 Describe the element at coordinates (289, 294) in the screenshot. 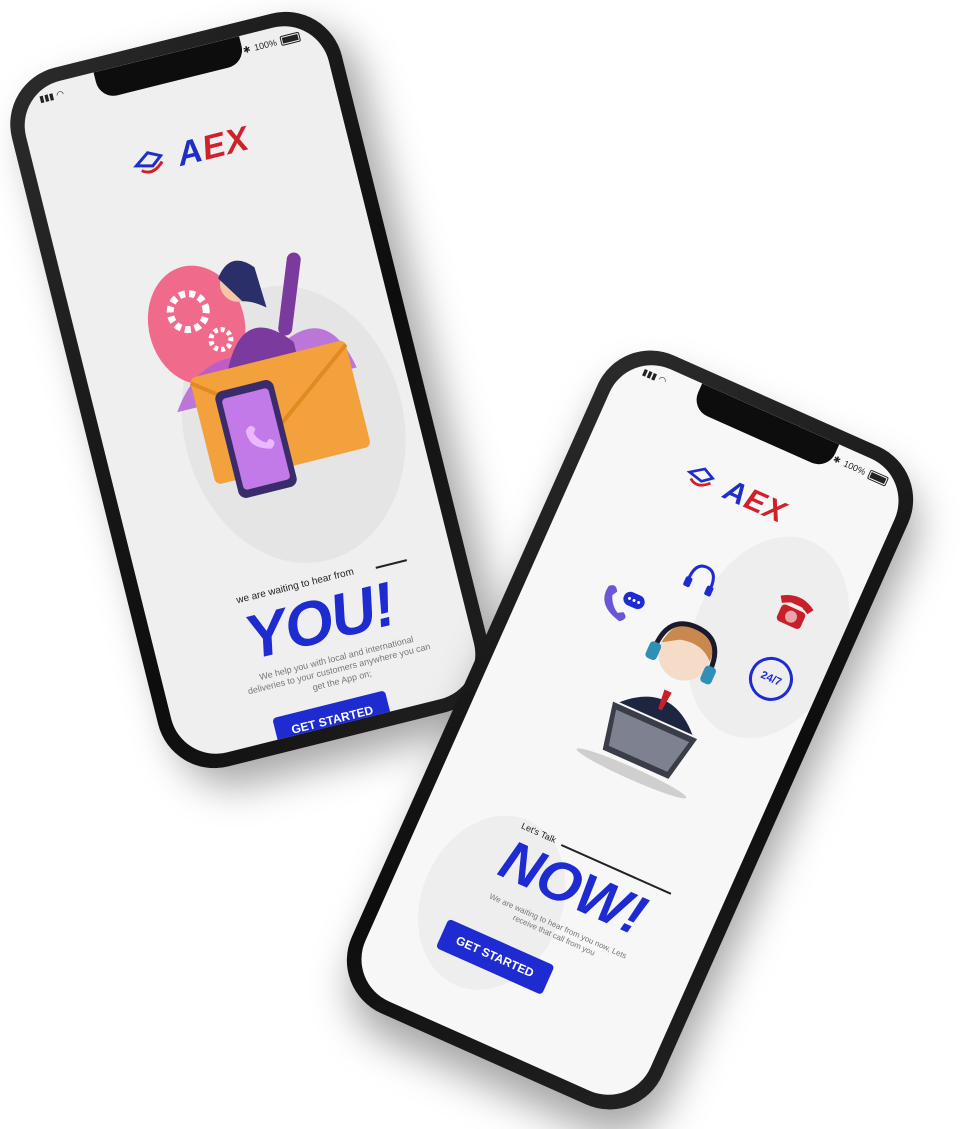

I see `woman-arm` at that location.